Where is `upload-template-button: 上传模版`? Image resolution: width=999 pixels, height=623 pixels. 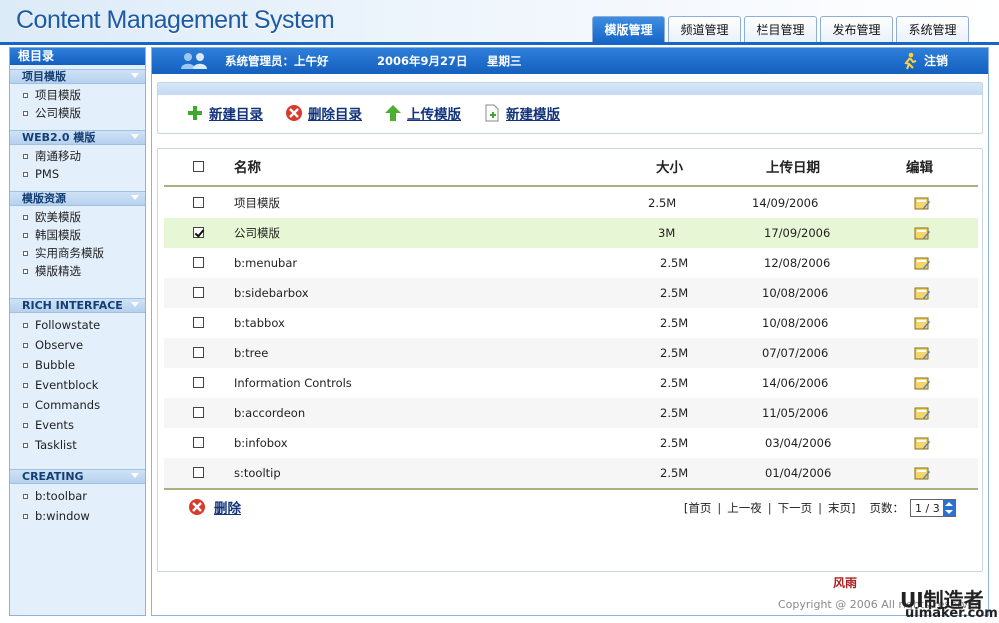 upload-template-button: 上传模版 is located at coordinates (422, 113).